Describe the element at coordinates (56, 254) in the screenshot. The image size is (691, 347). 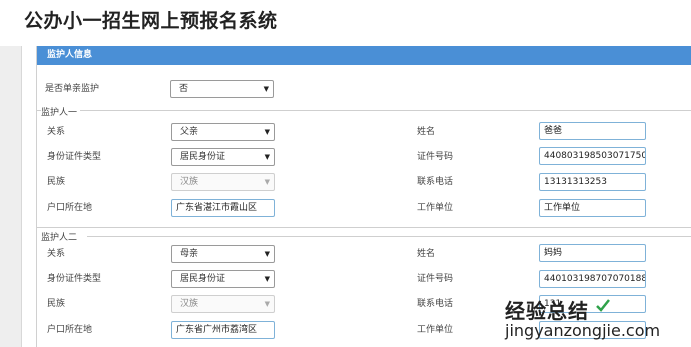
I see `guardian-2-relation-label: 关系` at that location.